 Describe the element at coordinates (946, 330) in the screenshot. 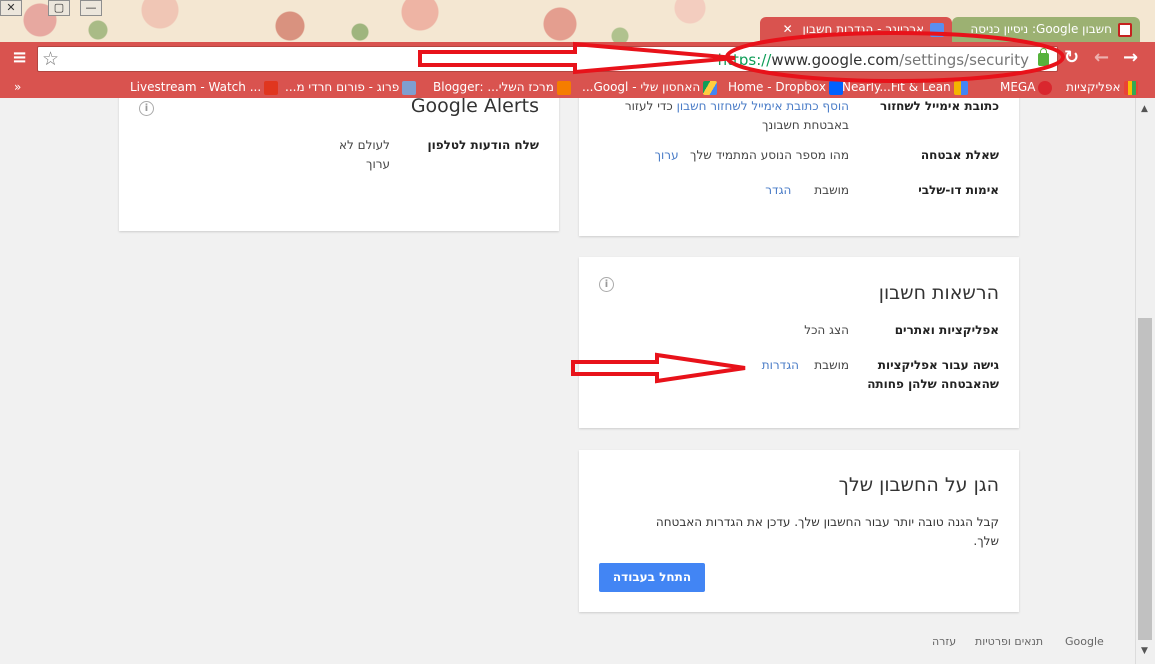

I see `apps-sites-label: אפליקציות ואתרים` at that location.